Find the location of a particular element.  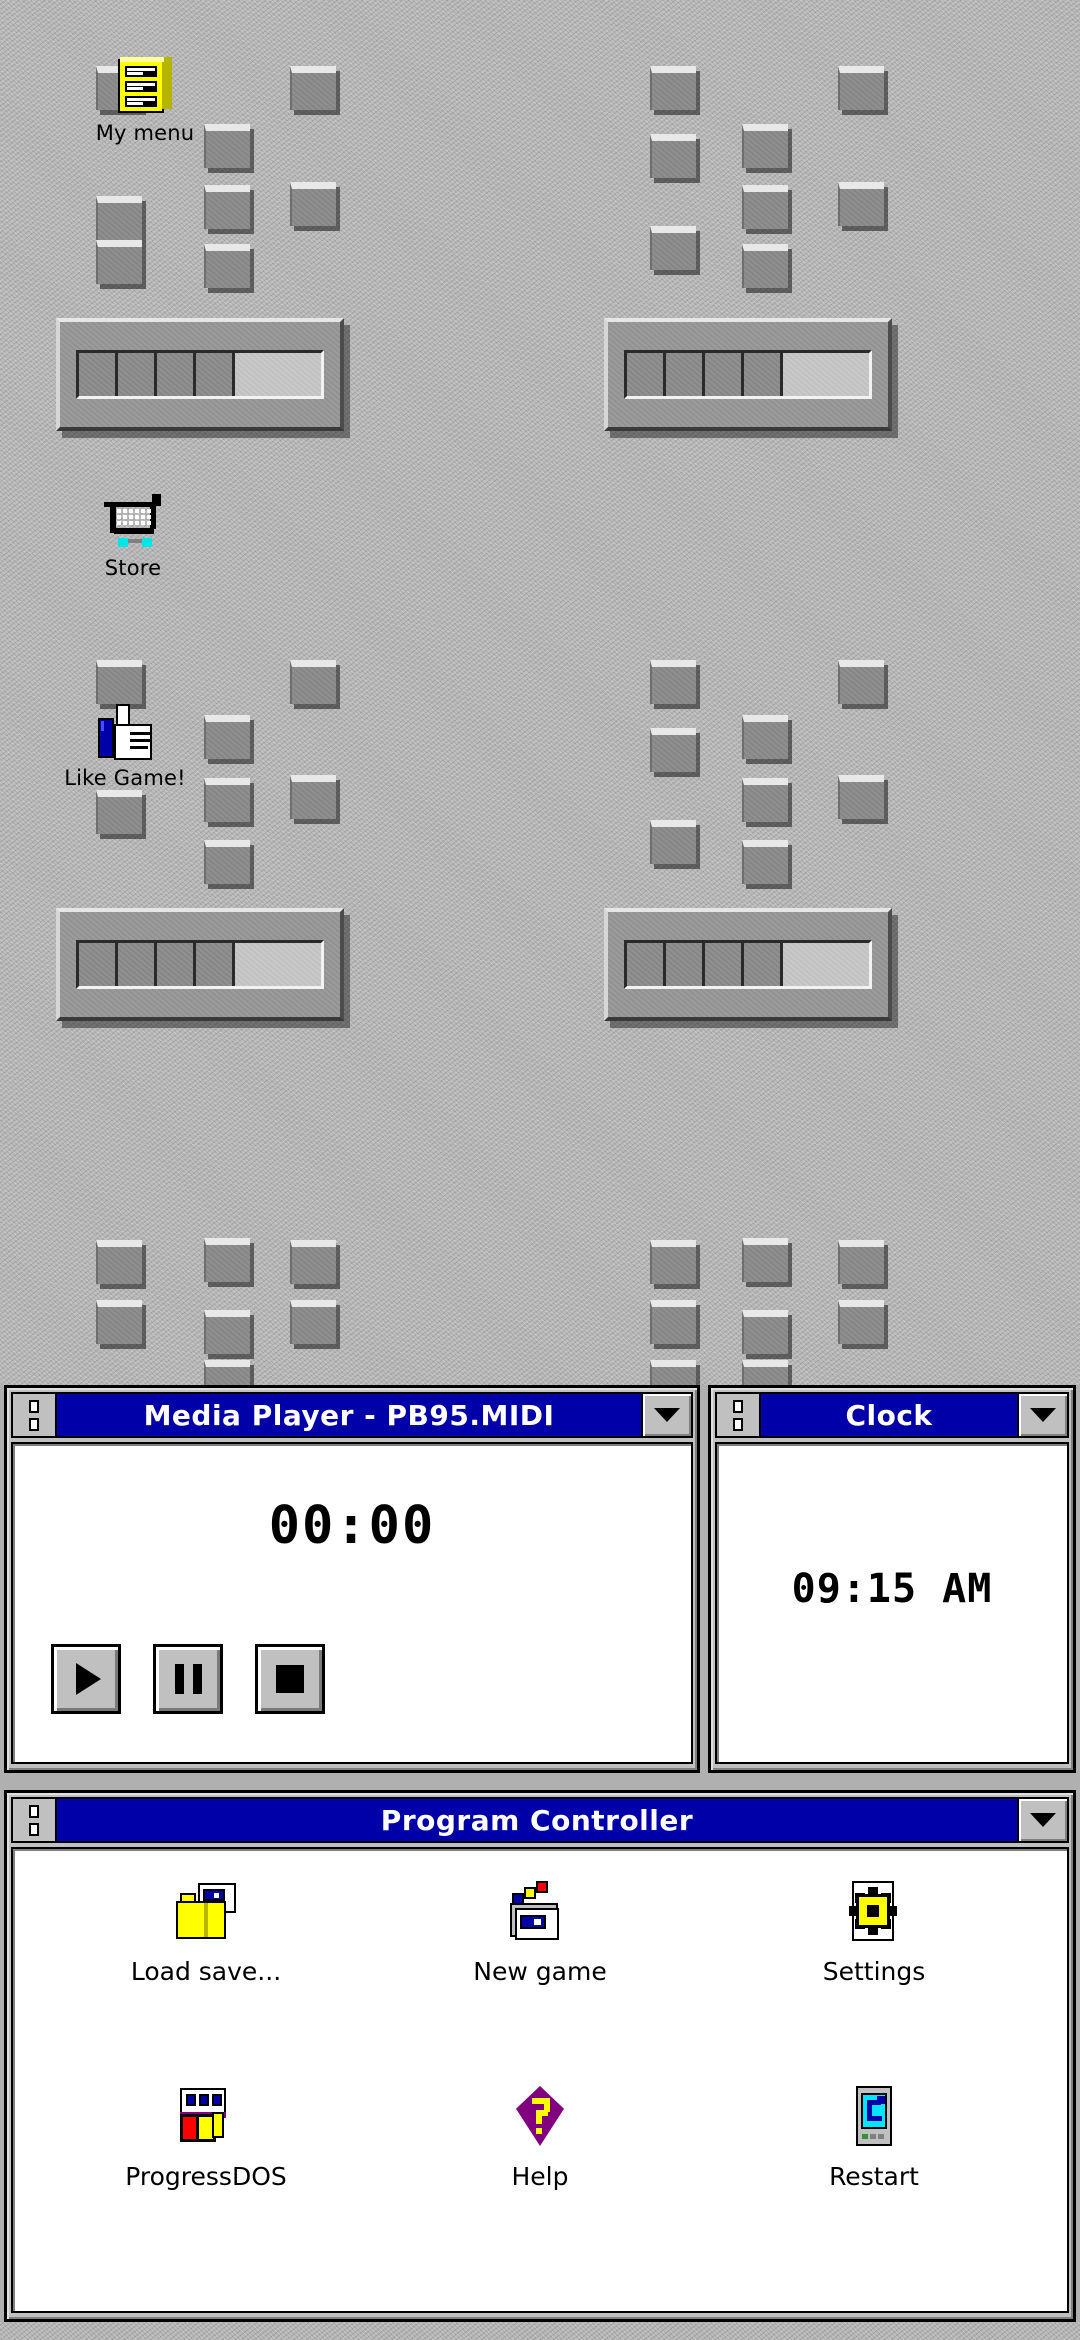

play-icon is located at coordinates (88, 1679).